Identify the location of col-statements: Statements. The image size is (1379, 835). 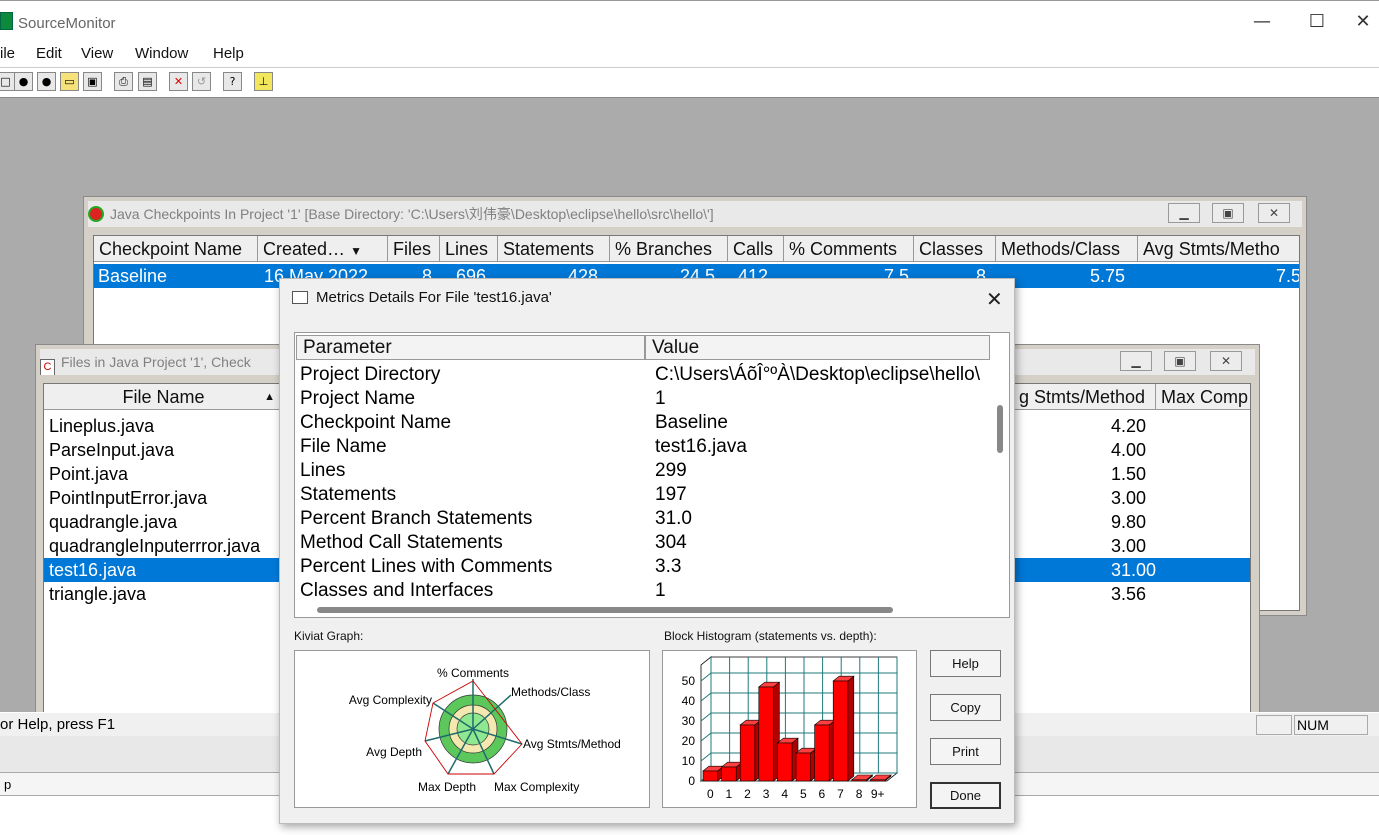
(554, 249).